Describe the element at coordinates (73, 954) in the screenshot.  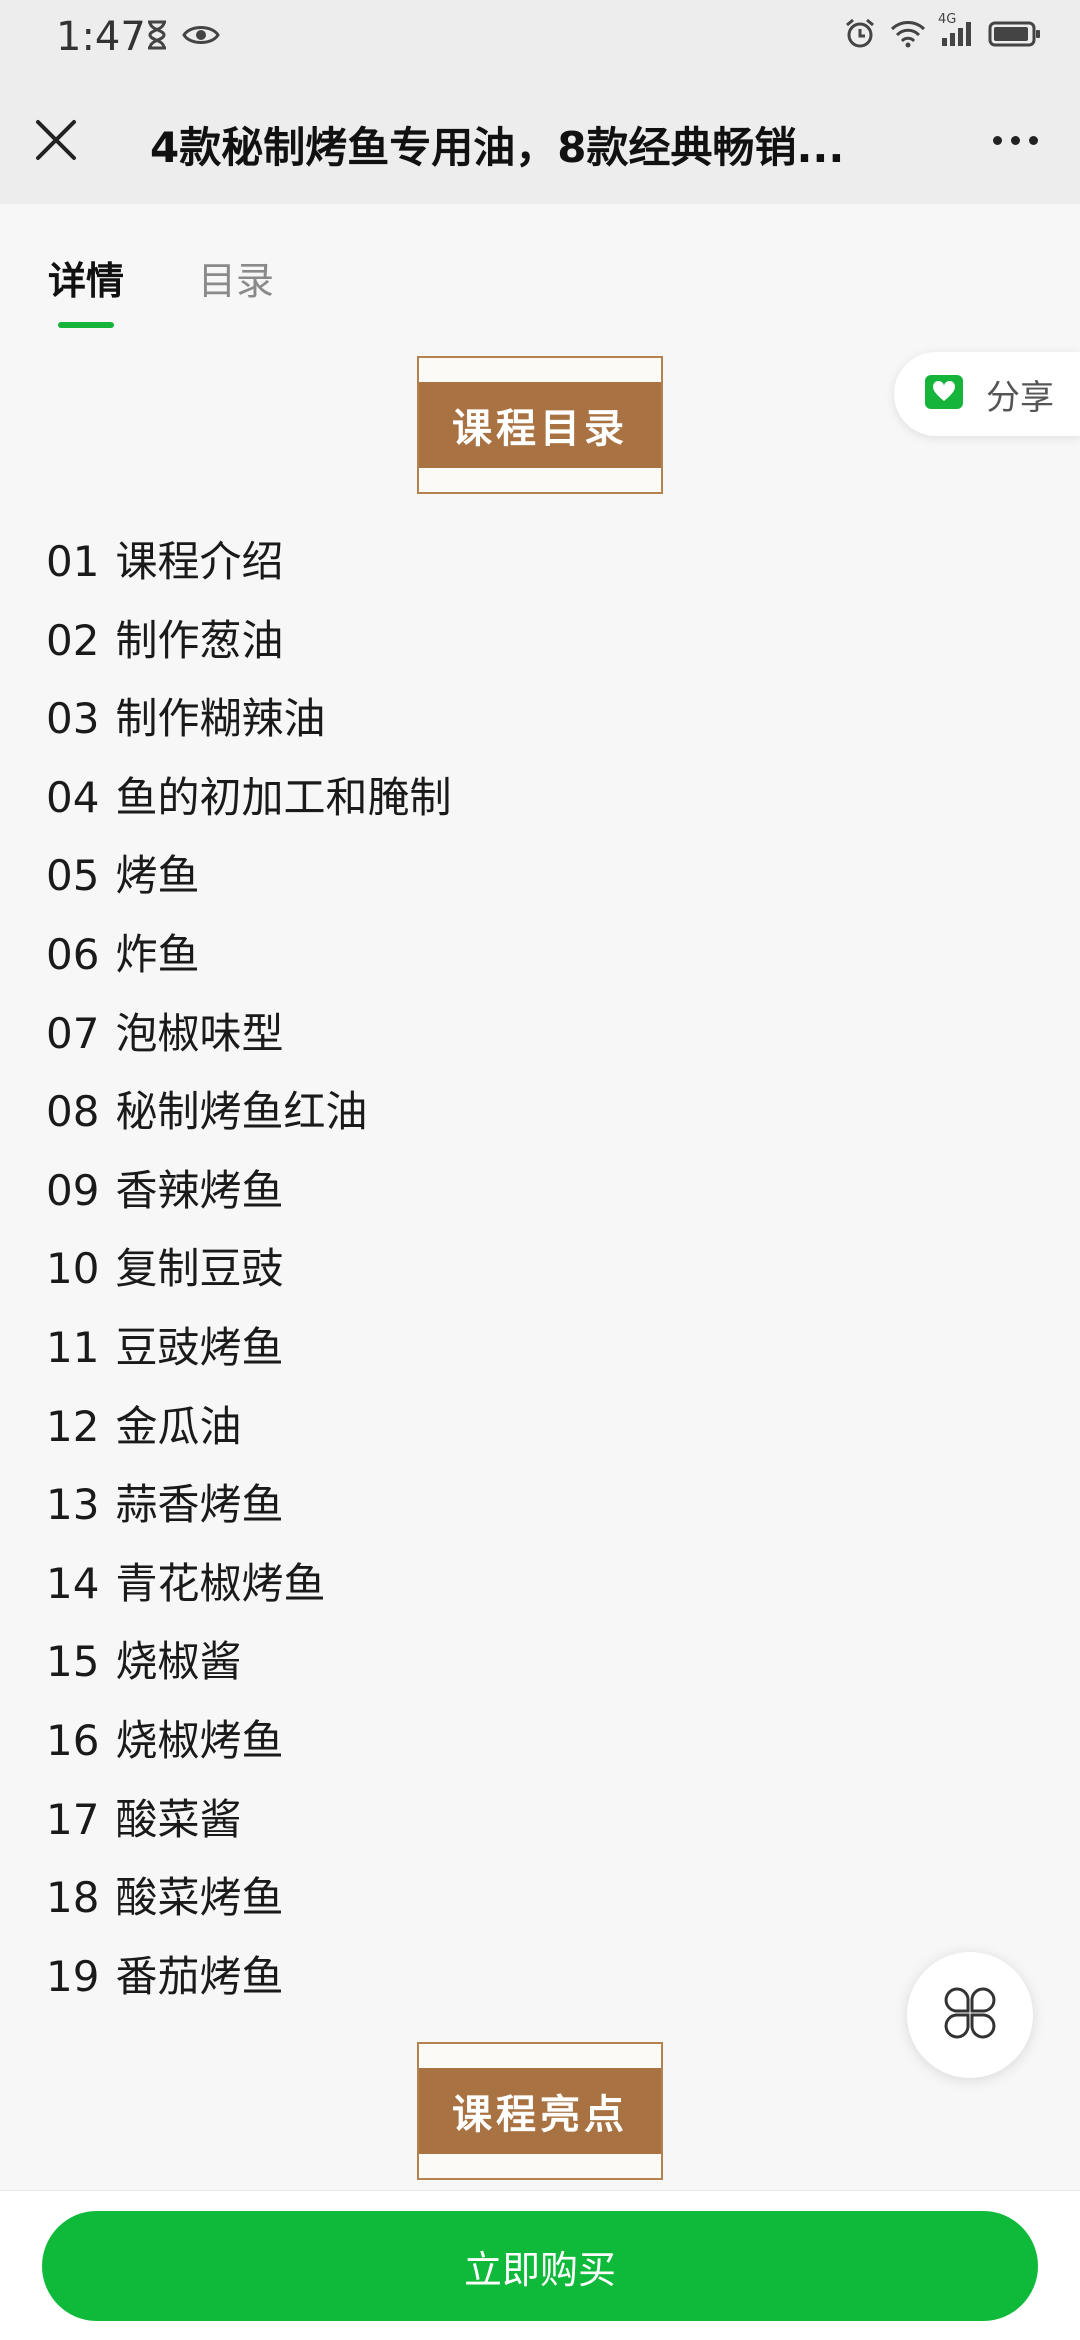
I see `lesson-number: 06` at that location.